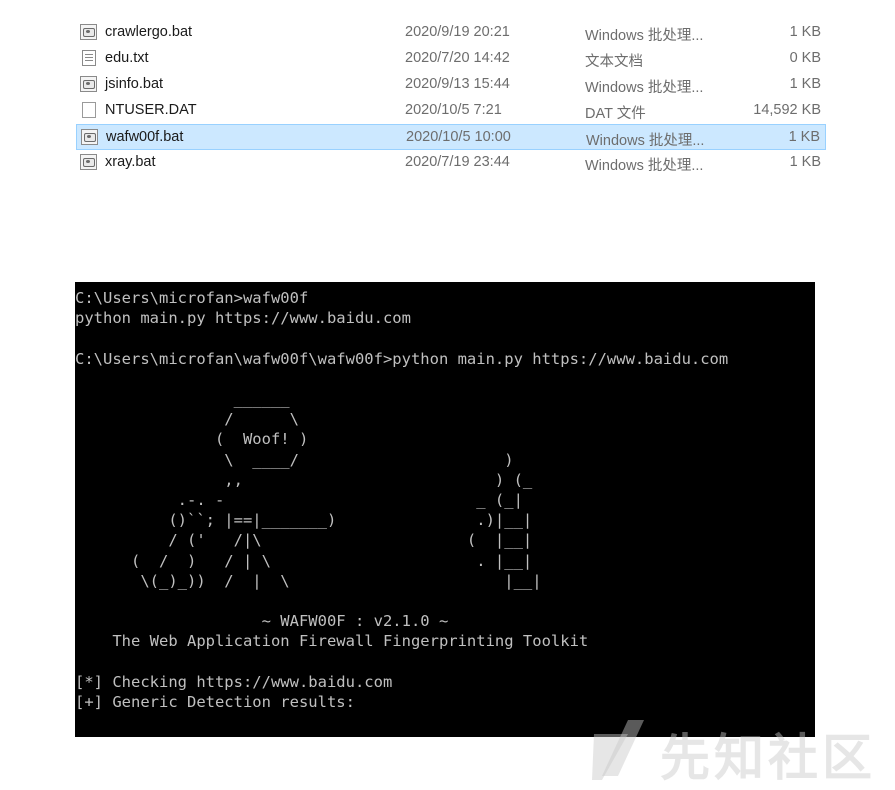 This screenshot has height=790, width=895. I want to click on file-size: 14,592 KB, so click(787, 110).